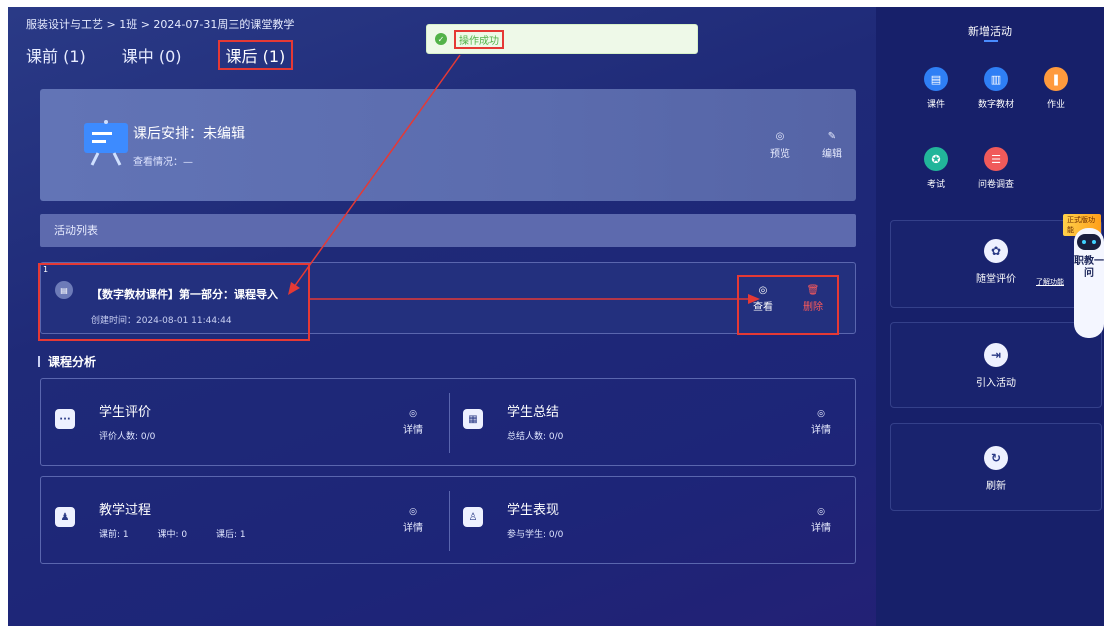 The width and height of the screenshot is (1110, 626). Describe the element at coordinates (473, 419) in the screenshot. I see `document-icon: ▦` at that location.